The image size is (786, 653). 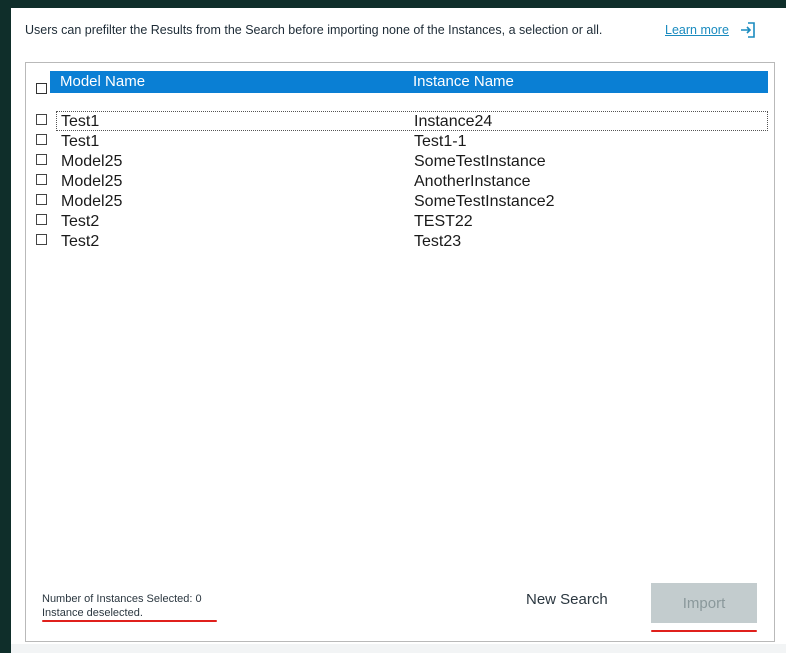 I want to click on instance-name-cell: Test23, so click(x=438, y=241).